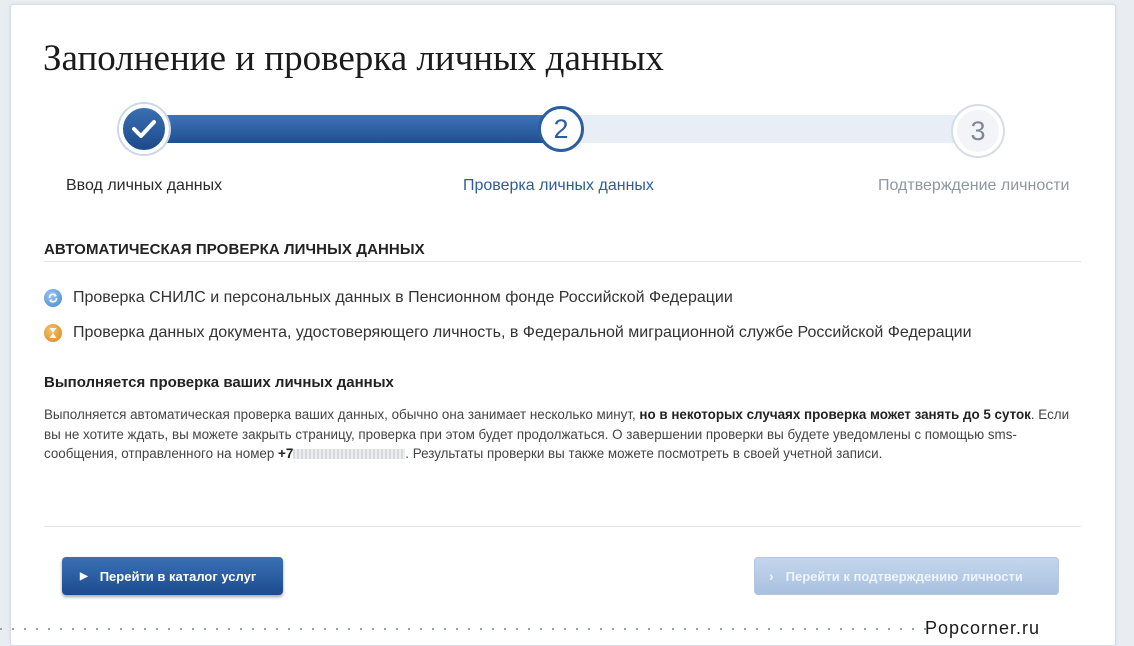  Describe the element at coordinates (349, 454) in the screenshot. I see `masked-phone-number` at that location.